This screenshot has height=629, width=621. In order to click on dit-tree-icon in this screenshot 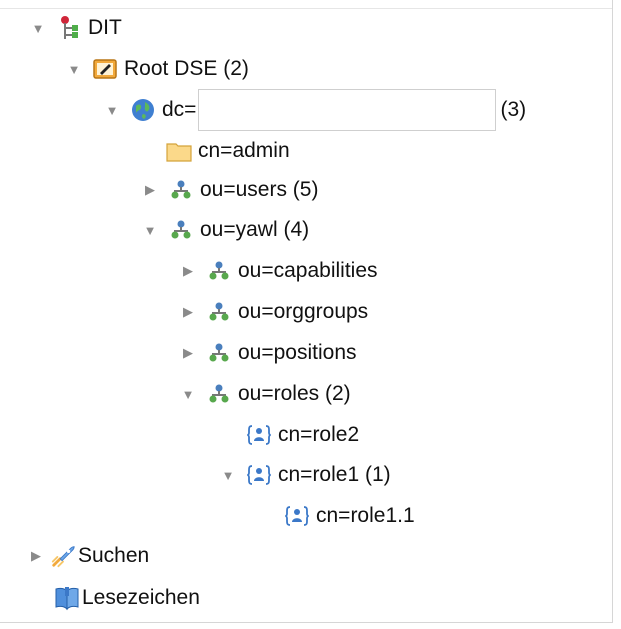, I will do `click(69, 28)`.